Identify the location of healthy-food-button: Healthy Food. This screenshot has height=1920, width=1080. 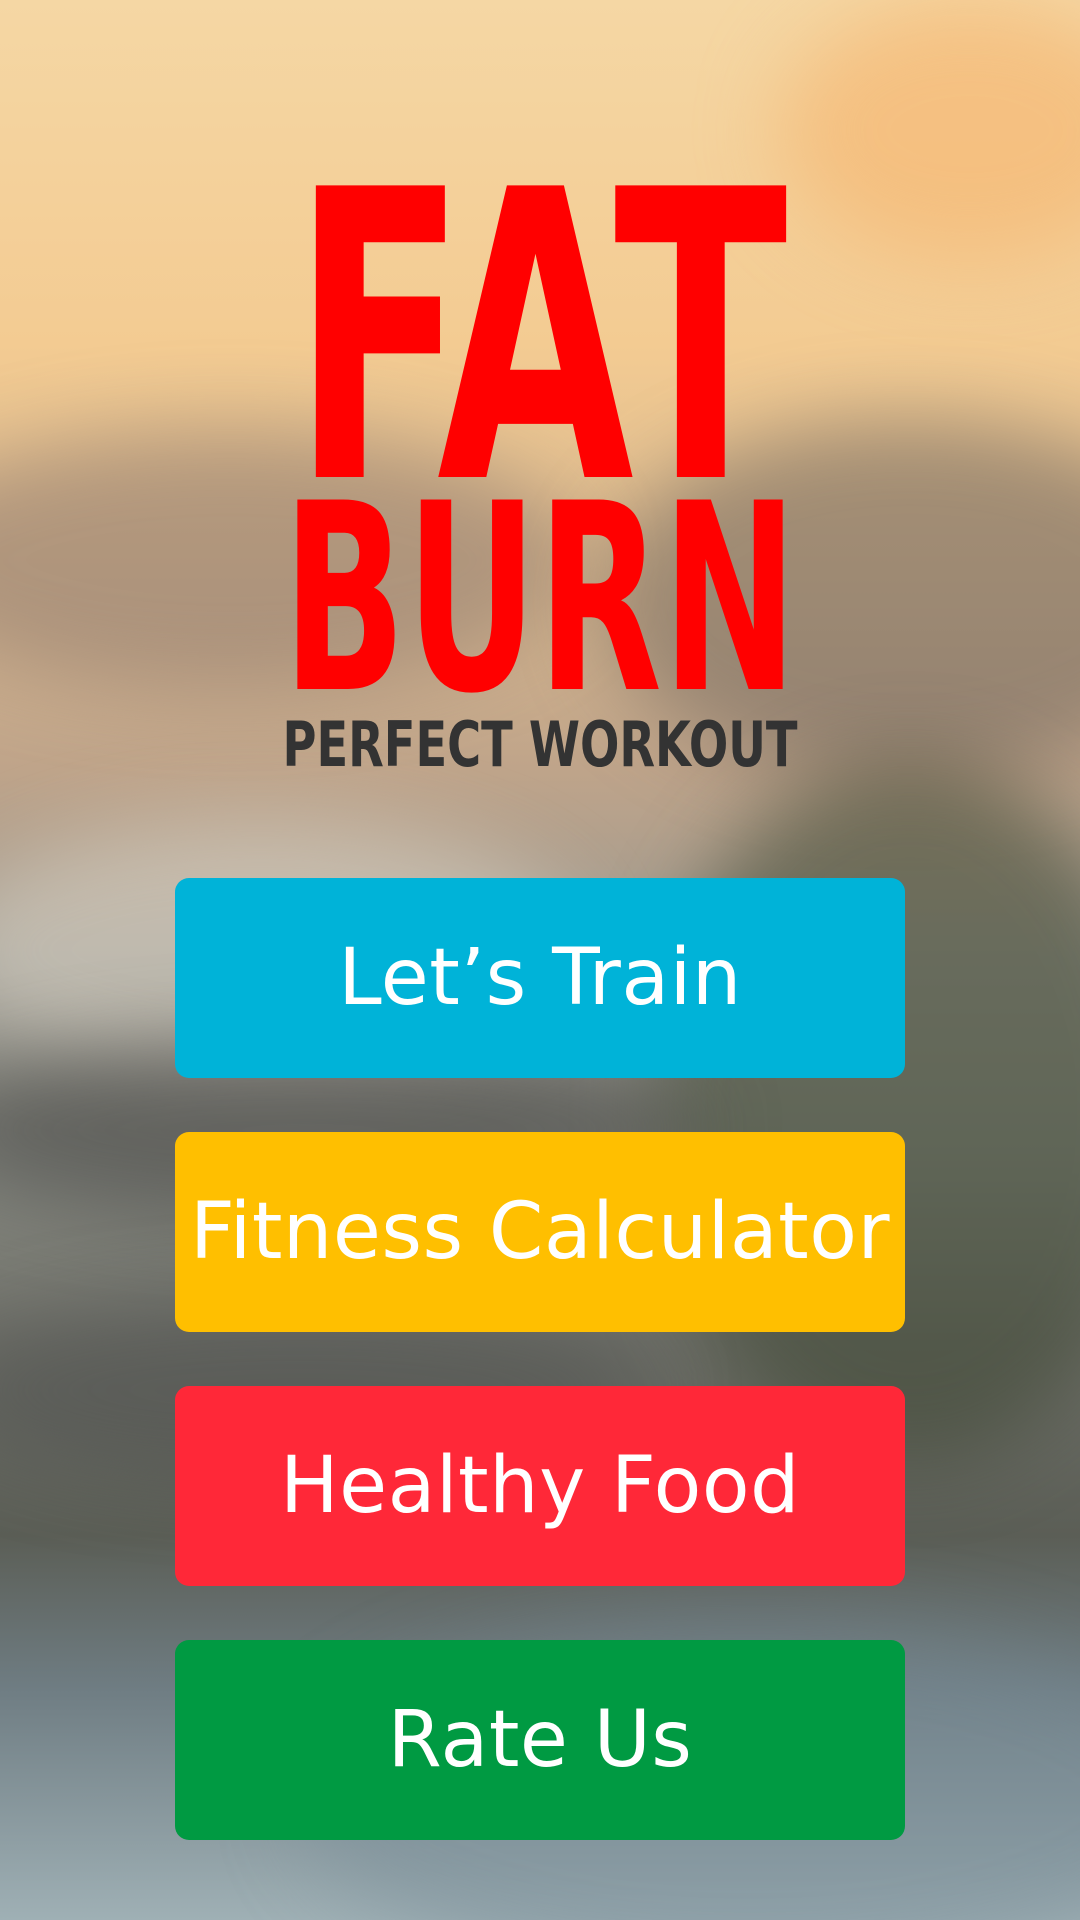
(540, 1486).